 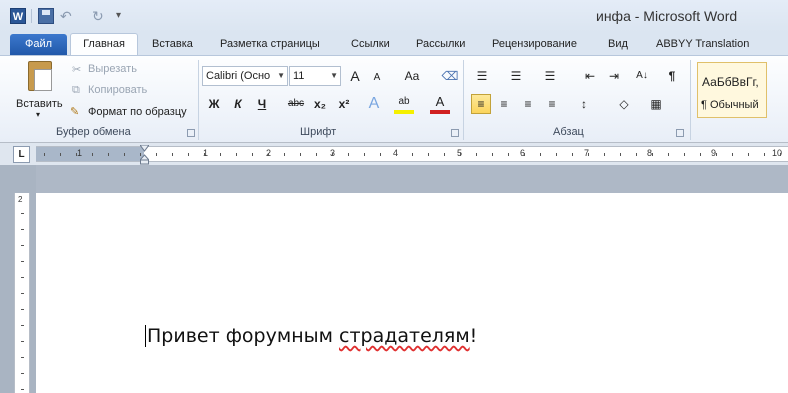 What do you see at coordinates (481, 104) in the screenshot?
I see `align-left-button: ≡` at bounding box center [481, 104].